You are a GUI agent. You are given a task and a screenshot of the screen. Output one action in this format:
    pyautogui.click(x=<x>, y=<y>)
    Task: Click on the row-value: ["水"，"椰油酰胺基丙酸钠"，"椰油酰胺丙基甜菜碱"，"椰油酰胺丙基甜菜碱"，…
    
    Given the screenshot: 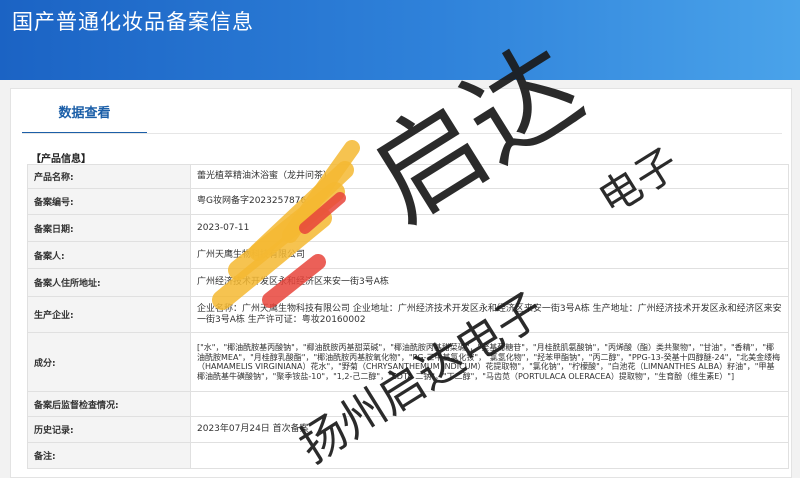 What is the action you would take?
    pyautogui.click(x=489, y=362)
    